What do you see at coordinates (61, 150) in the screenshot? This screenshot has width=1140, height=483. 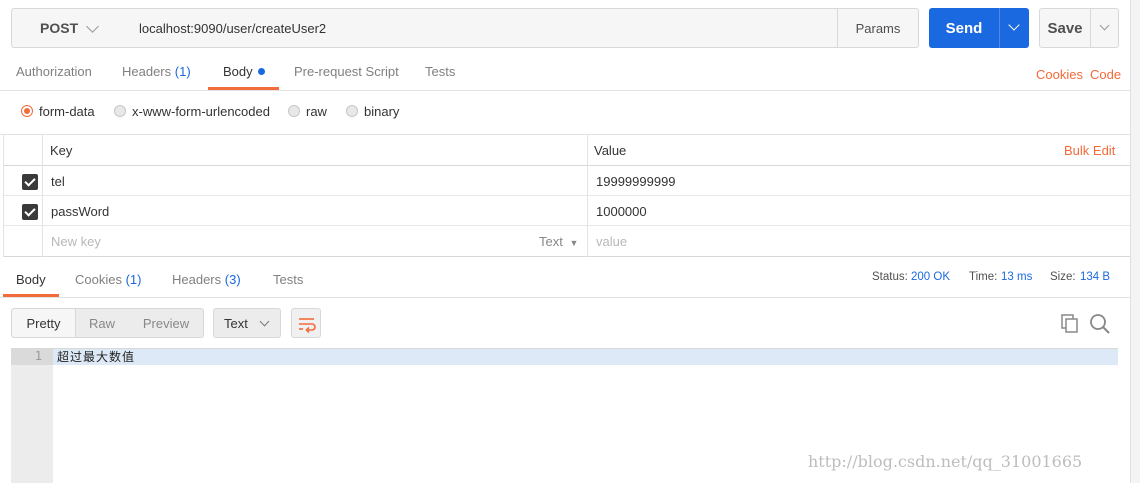 I see `key-header: Key` at bounding box center [61, 150].